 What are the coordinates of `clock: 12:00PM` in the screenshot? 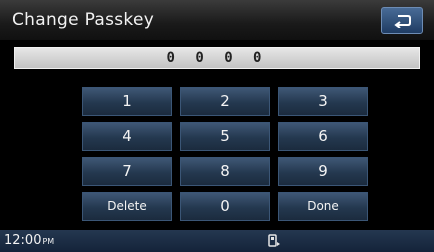 It's located at (29, 240).